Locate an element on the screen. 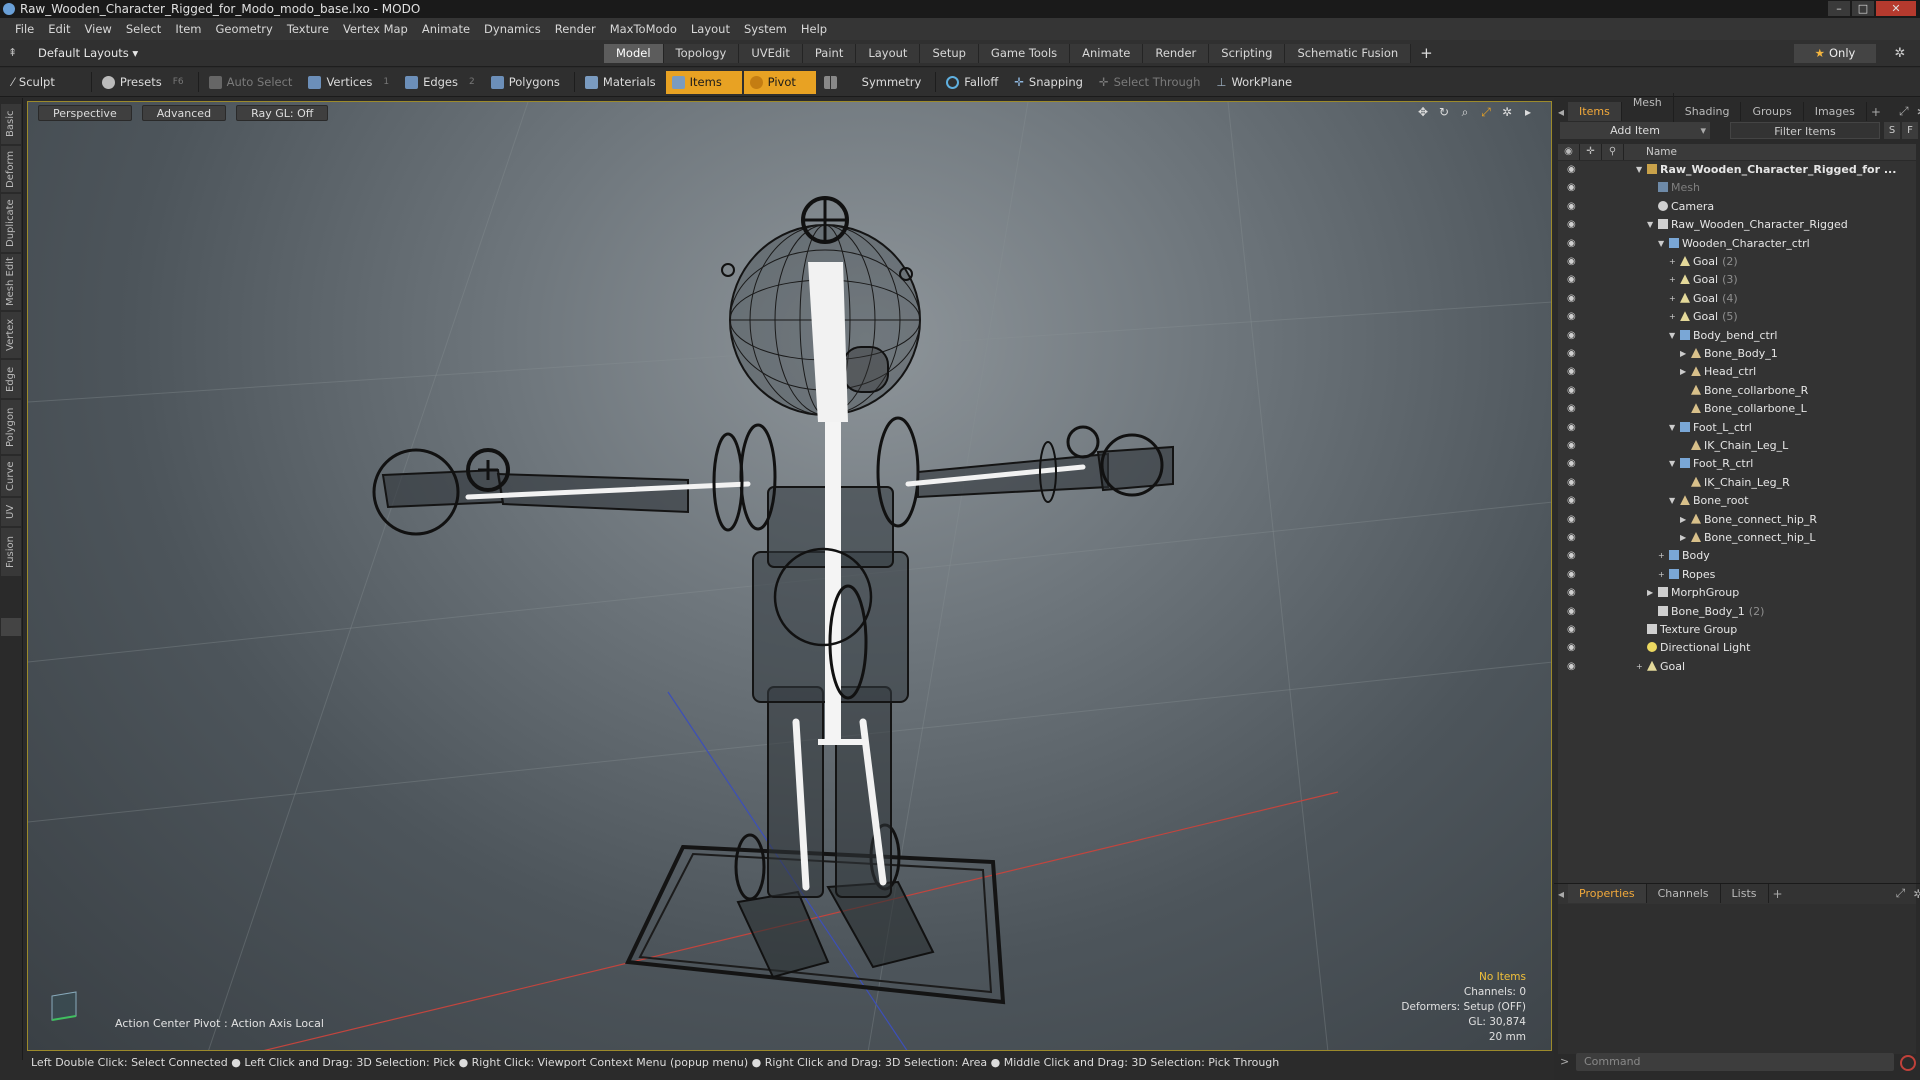  menu-render: Render is located at coordinates (575, 29).